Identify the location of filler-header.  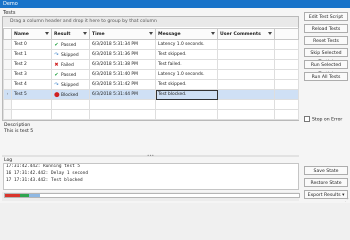
(286, 34).